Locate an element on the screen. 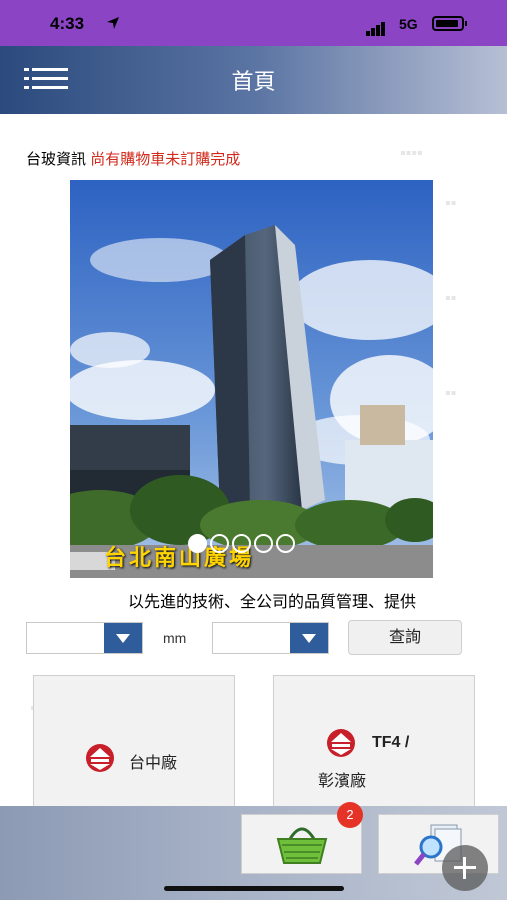  basket-icon is located at coordinates (302, 845).